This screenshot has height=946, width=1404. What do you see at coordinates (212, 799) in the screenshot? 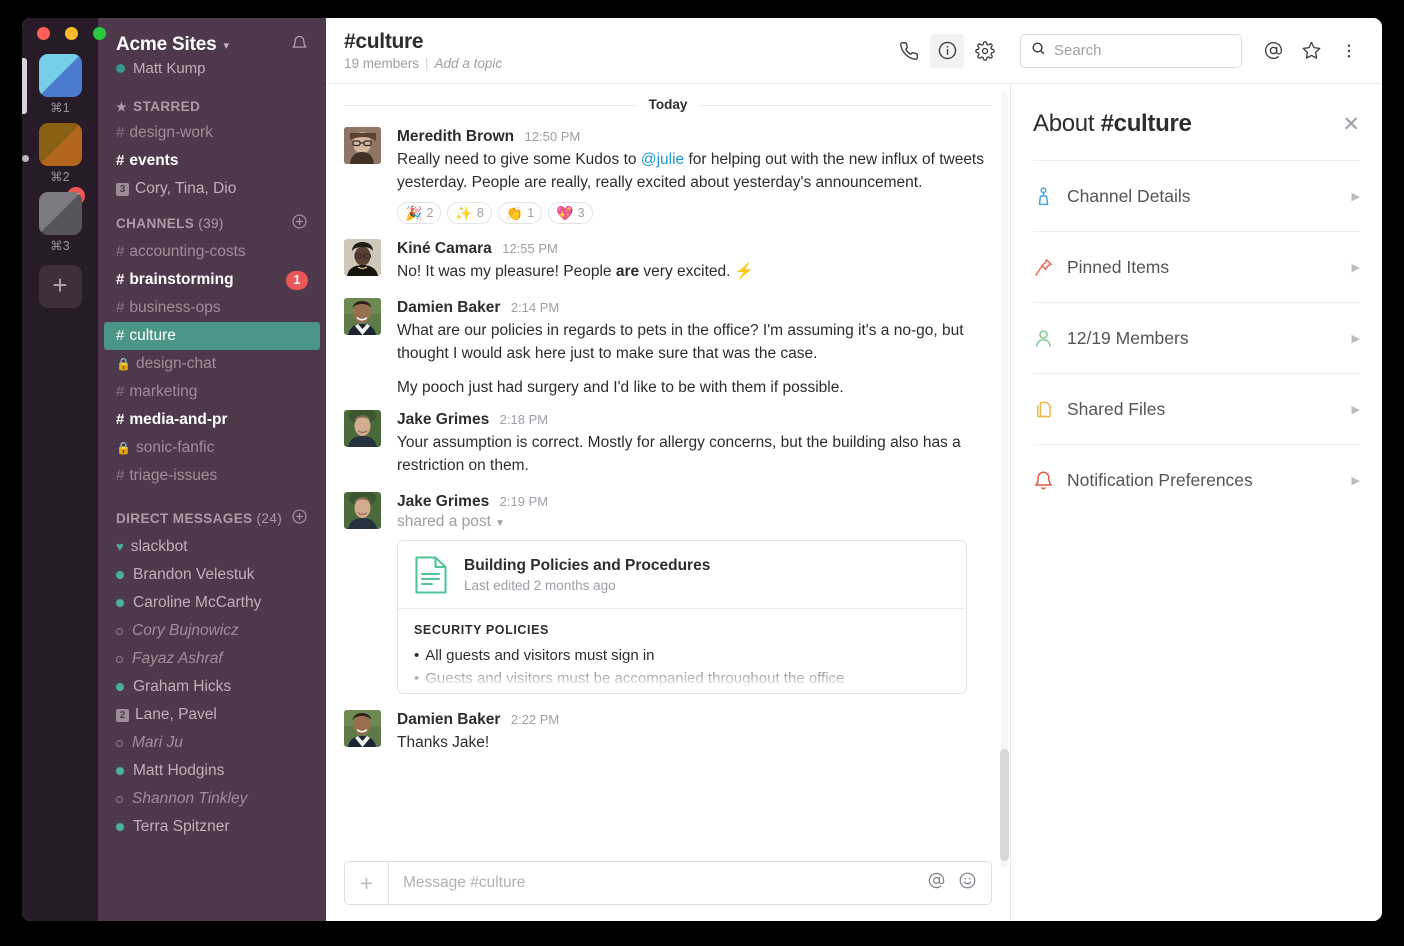
I see `dm-item-shannon-tinkley: Shannon Tinkley` at bounding box center [212, 799].